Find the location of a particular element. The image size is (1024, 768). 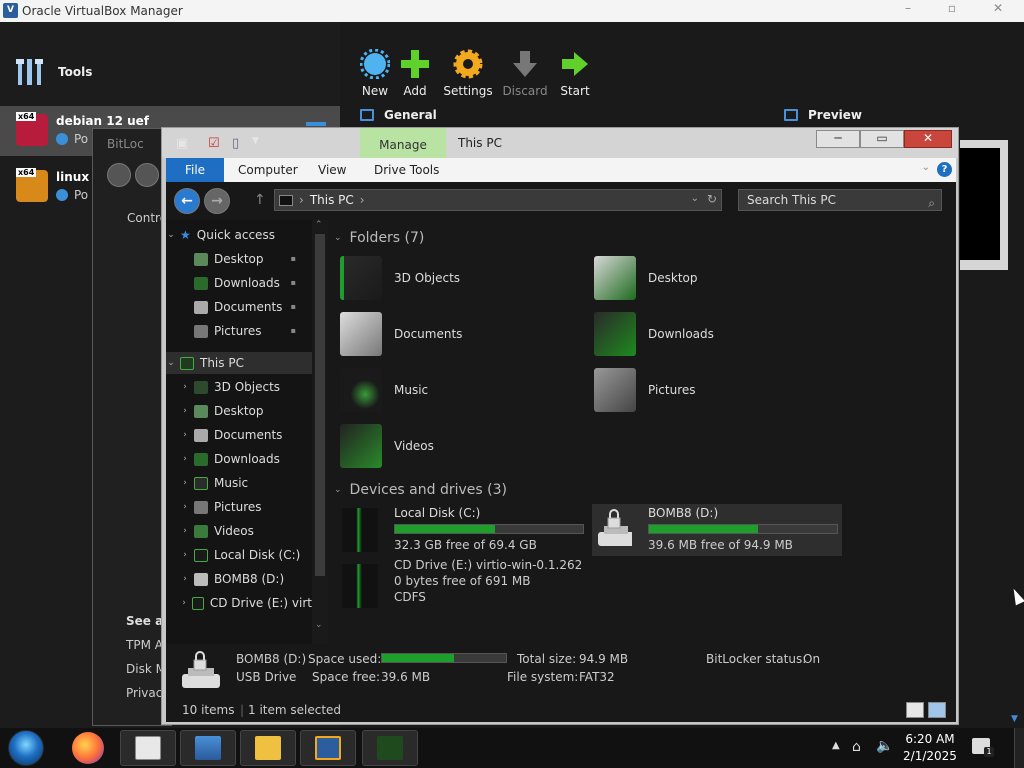

help-icon: ? is located at coordinates (944, 169).